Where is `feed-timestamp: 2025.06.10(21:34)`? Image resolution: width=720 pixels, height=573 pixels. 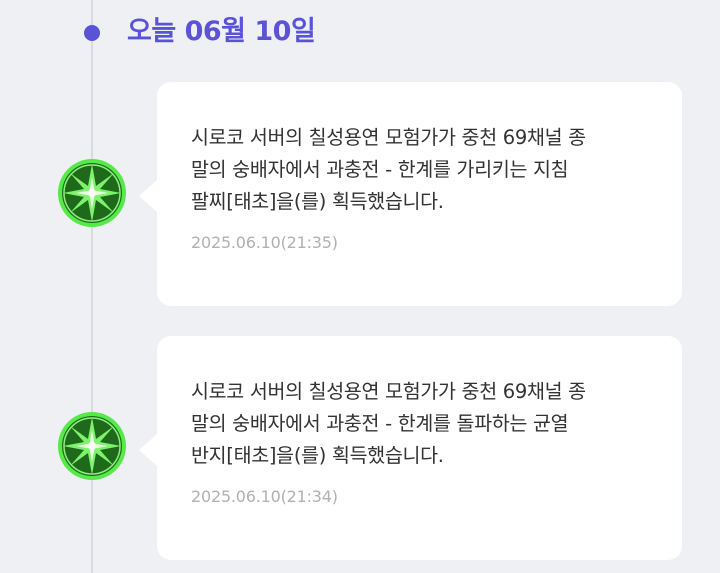 feed-timestamp: 2025.06.10(21:34) is located at coordinates (264, 496).